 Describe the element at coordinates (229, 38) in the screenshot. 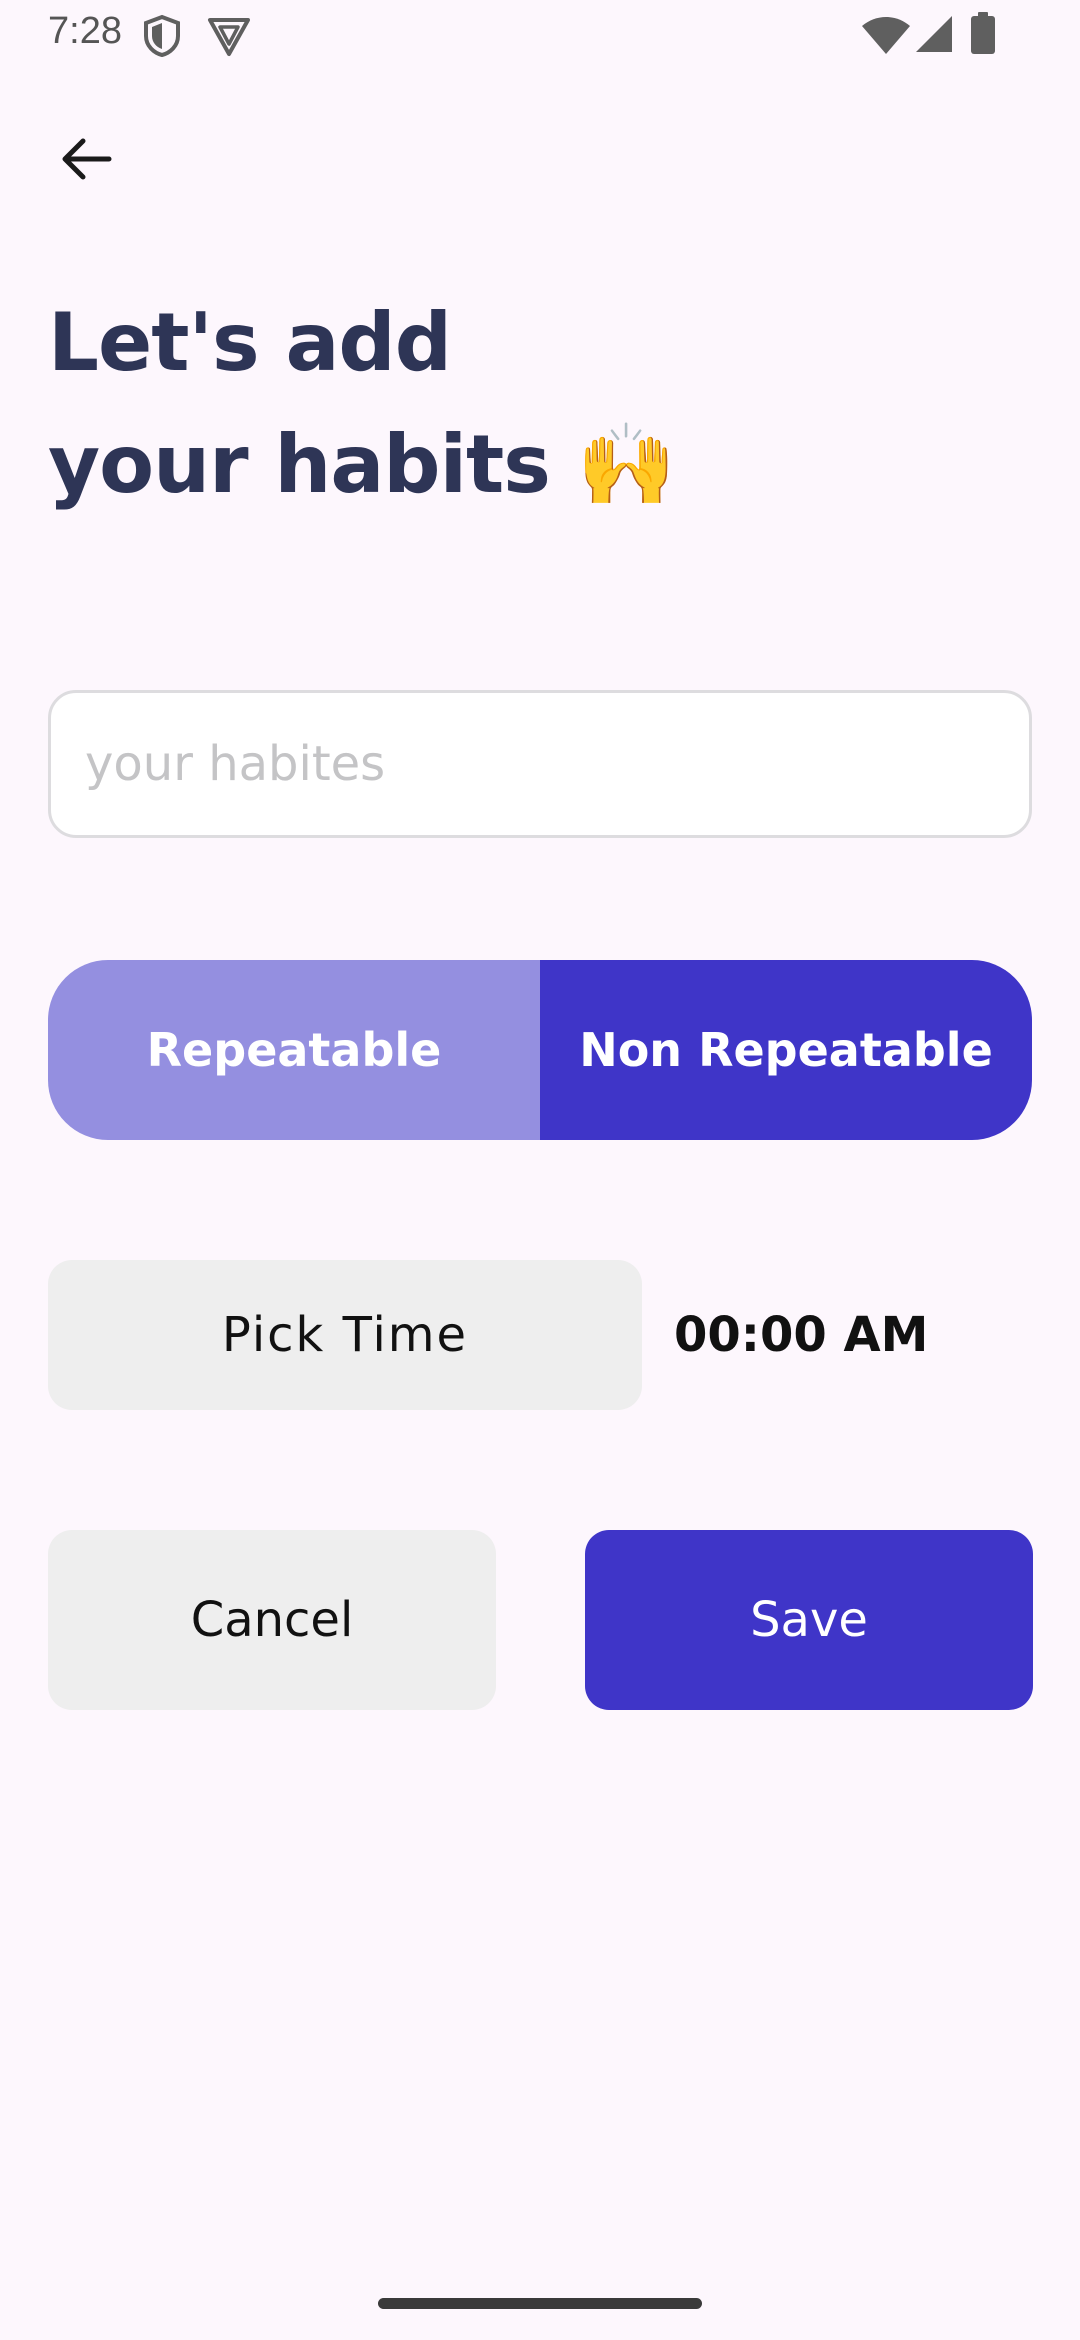

I see `vpn-icon` at that location.